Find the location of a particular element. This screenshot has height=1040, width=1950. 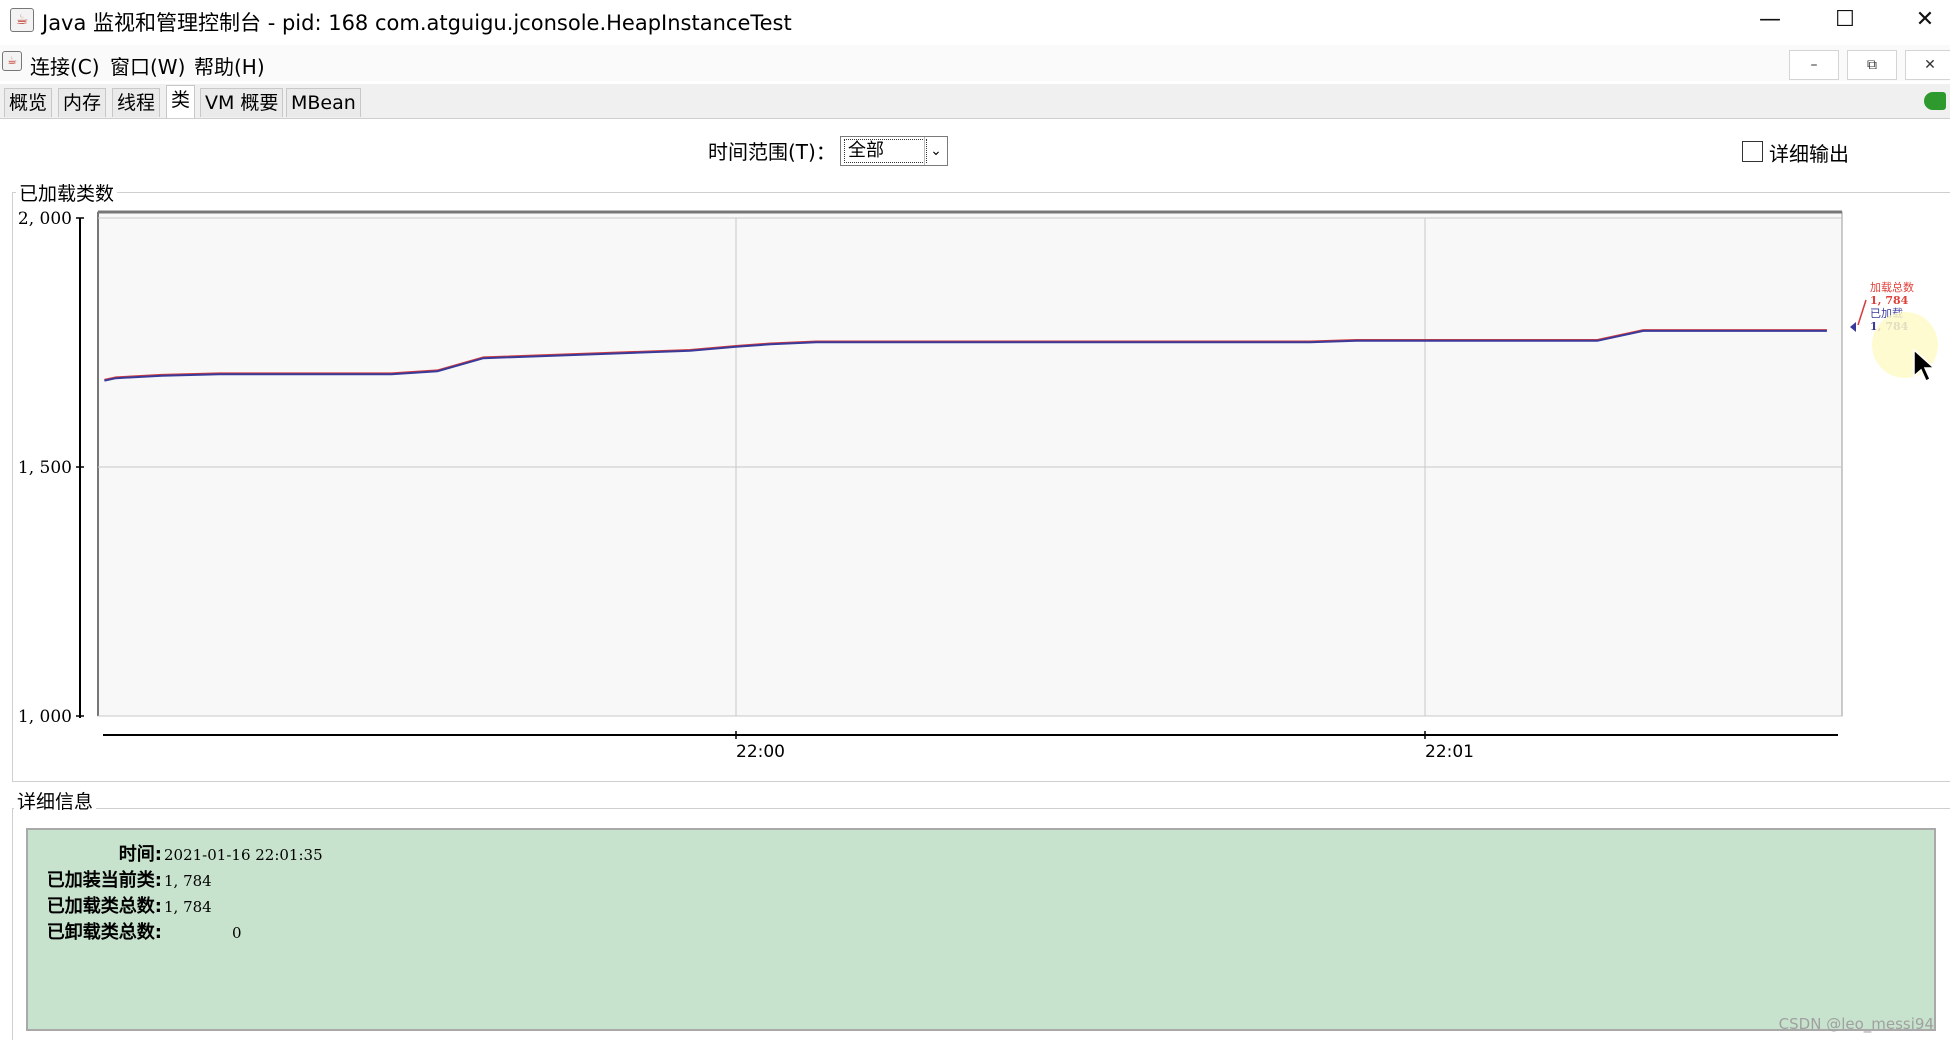

detail-value-unloaded: 0 is located at coordinates (237, 933).